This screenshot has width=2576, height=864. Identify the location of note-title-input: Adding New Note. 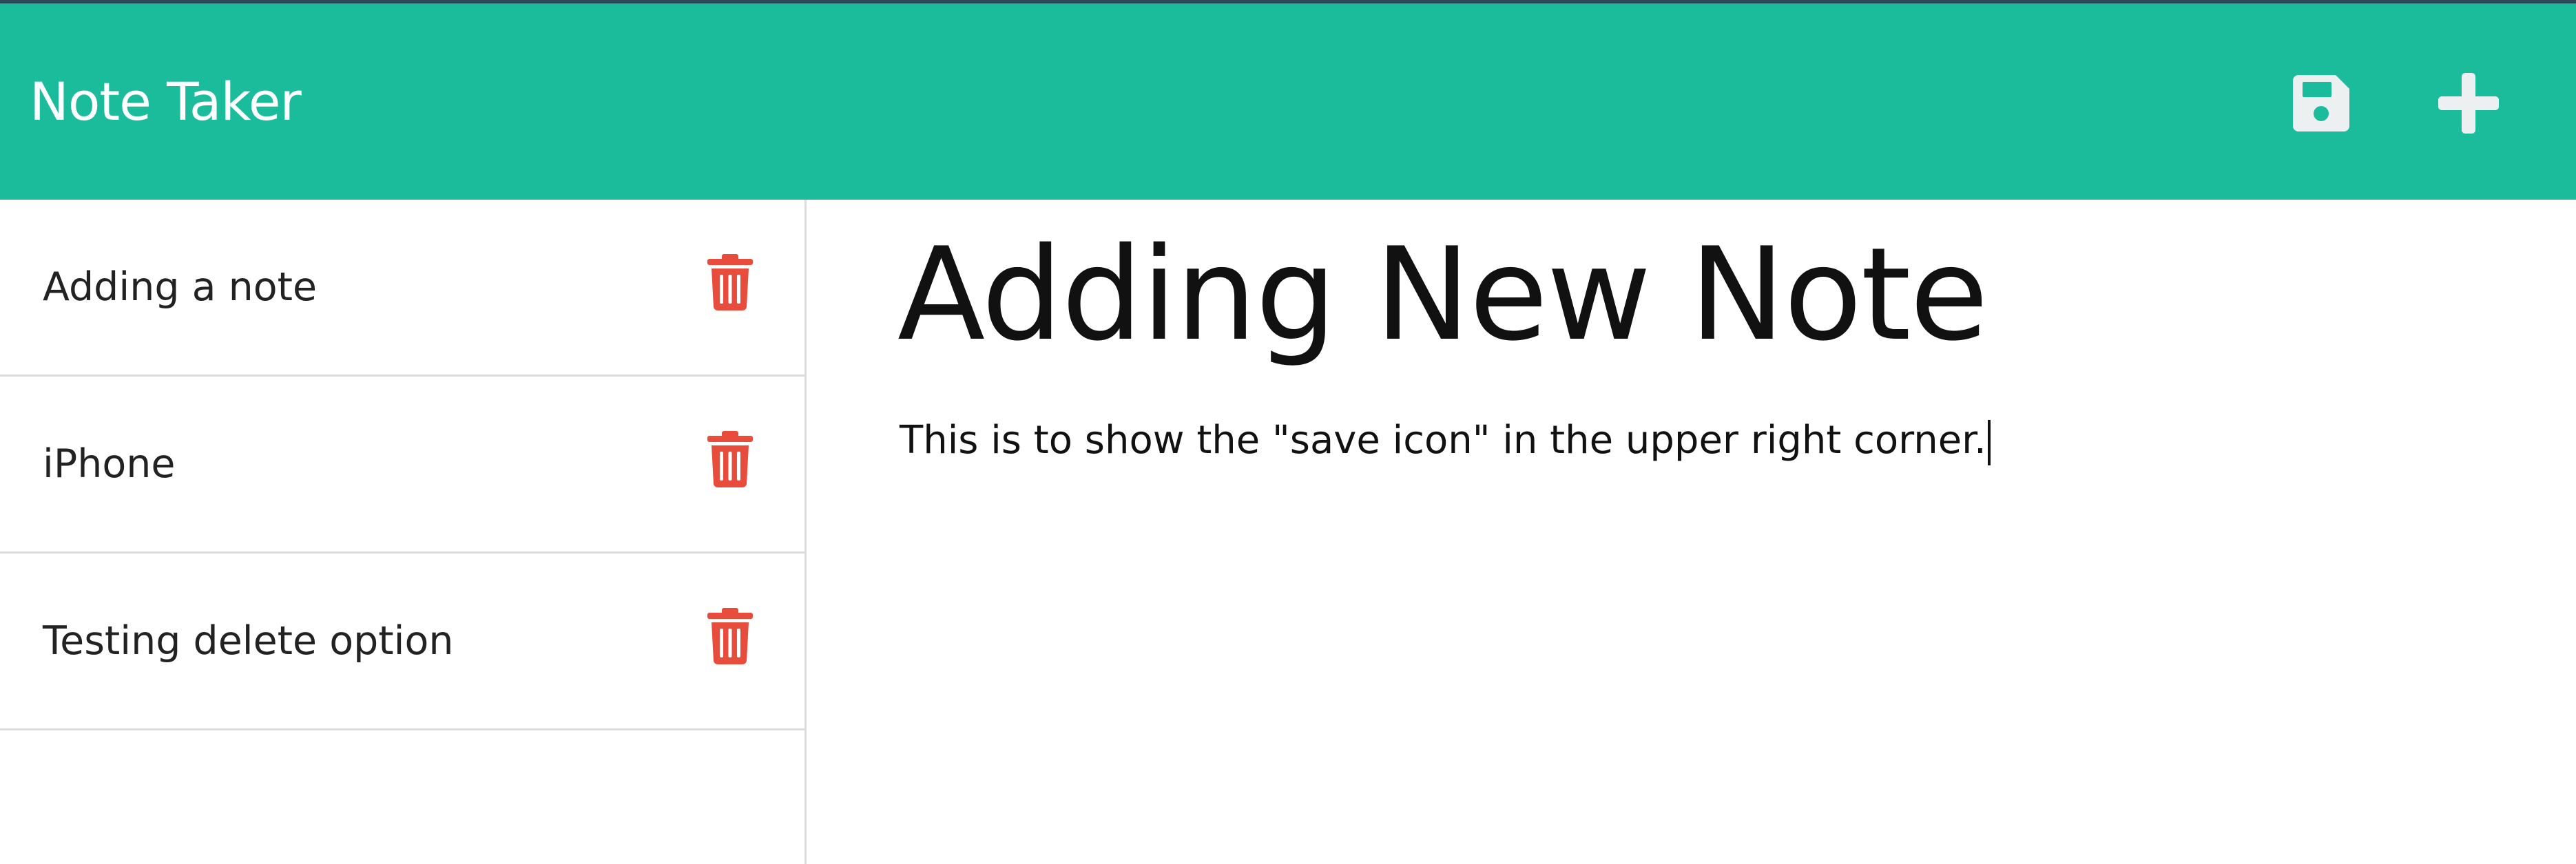
(1689, 294).